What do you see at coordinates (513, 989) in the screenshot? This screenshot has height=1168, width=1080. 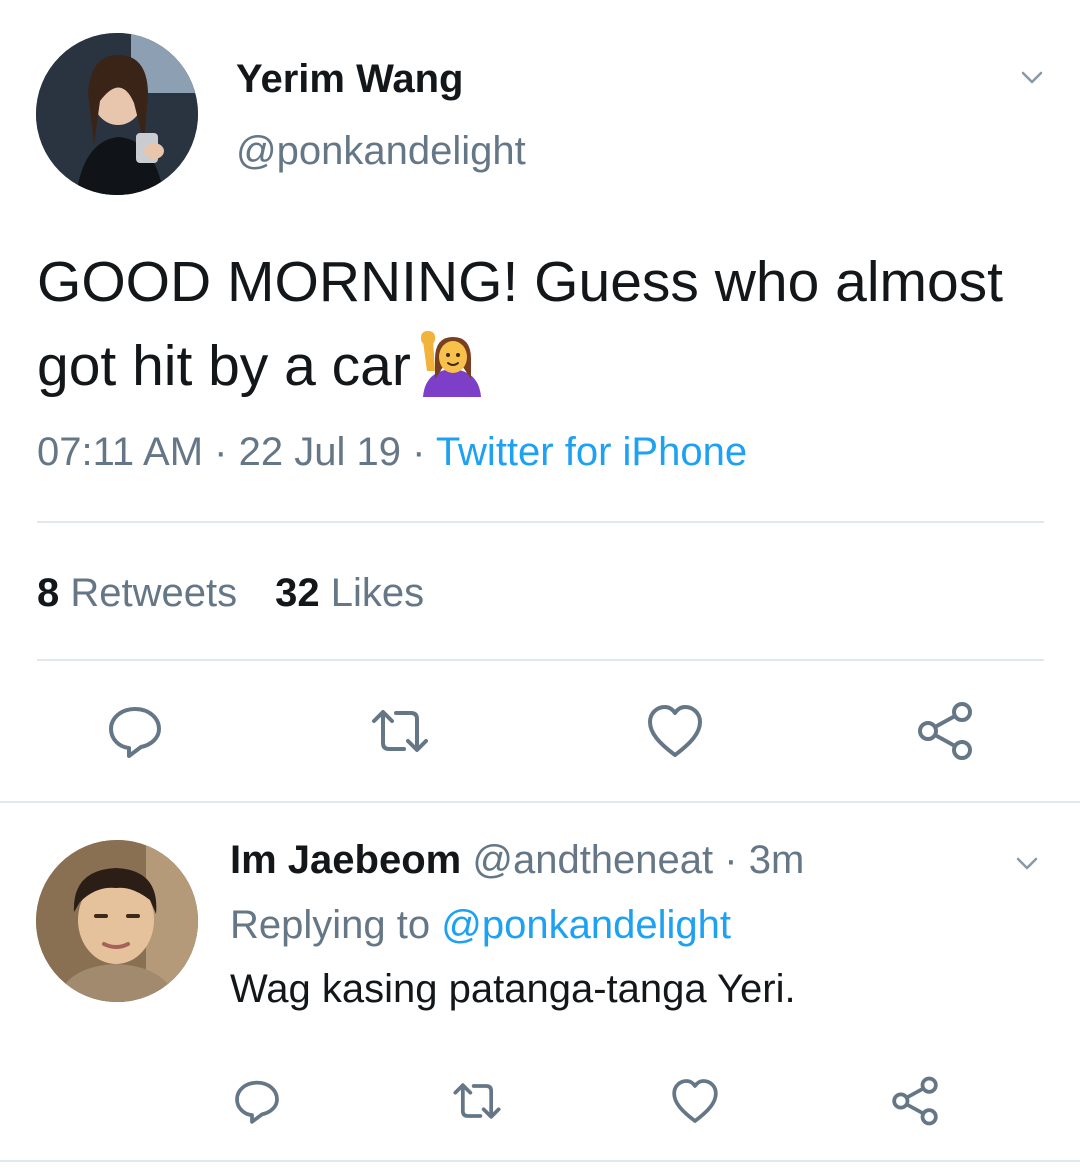 I see `reply-text: Wag kasing patanga-tanga Yeri.` at bounding box center [513, 989].